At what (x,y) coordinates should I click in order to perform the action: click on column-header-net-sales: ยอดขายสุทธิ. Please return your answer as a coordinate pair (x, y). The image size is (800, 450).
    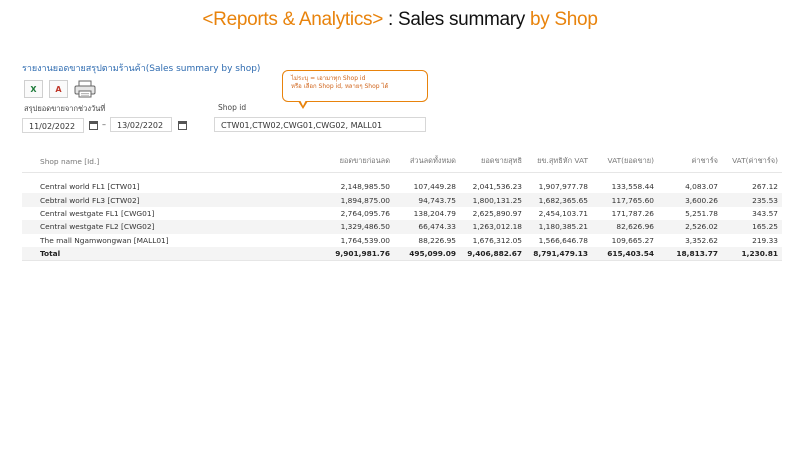
    Looking at the image, I should click on (493, 161).